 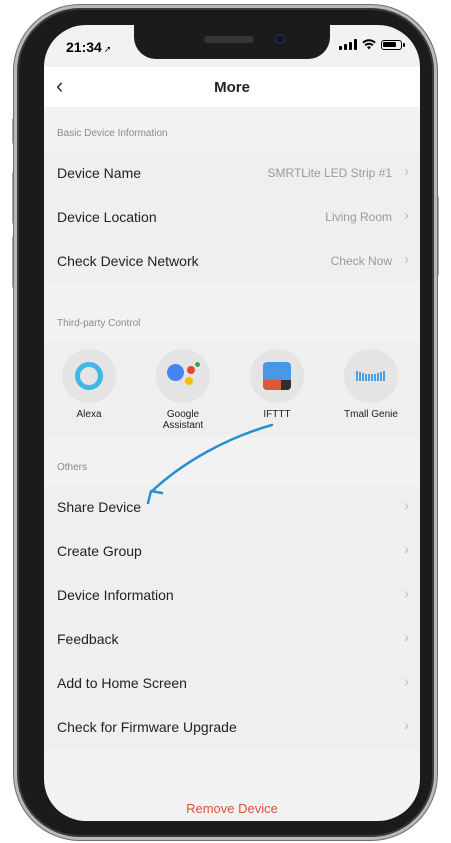 What do you see at coordinates (210, 464) in the screenshot?
I see `annotation-arrow` at bounding box center [210, 464].